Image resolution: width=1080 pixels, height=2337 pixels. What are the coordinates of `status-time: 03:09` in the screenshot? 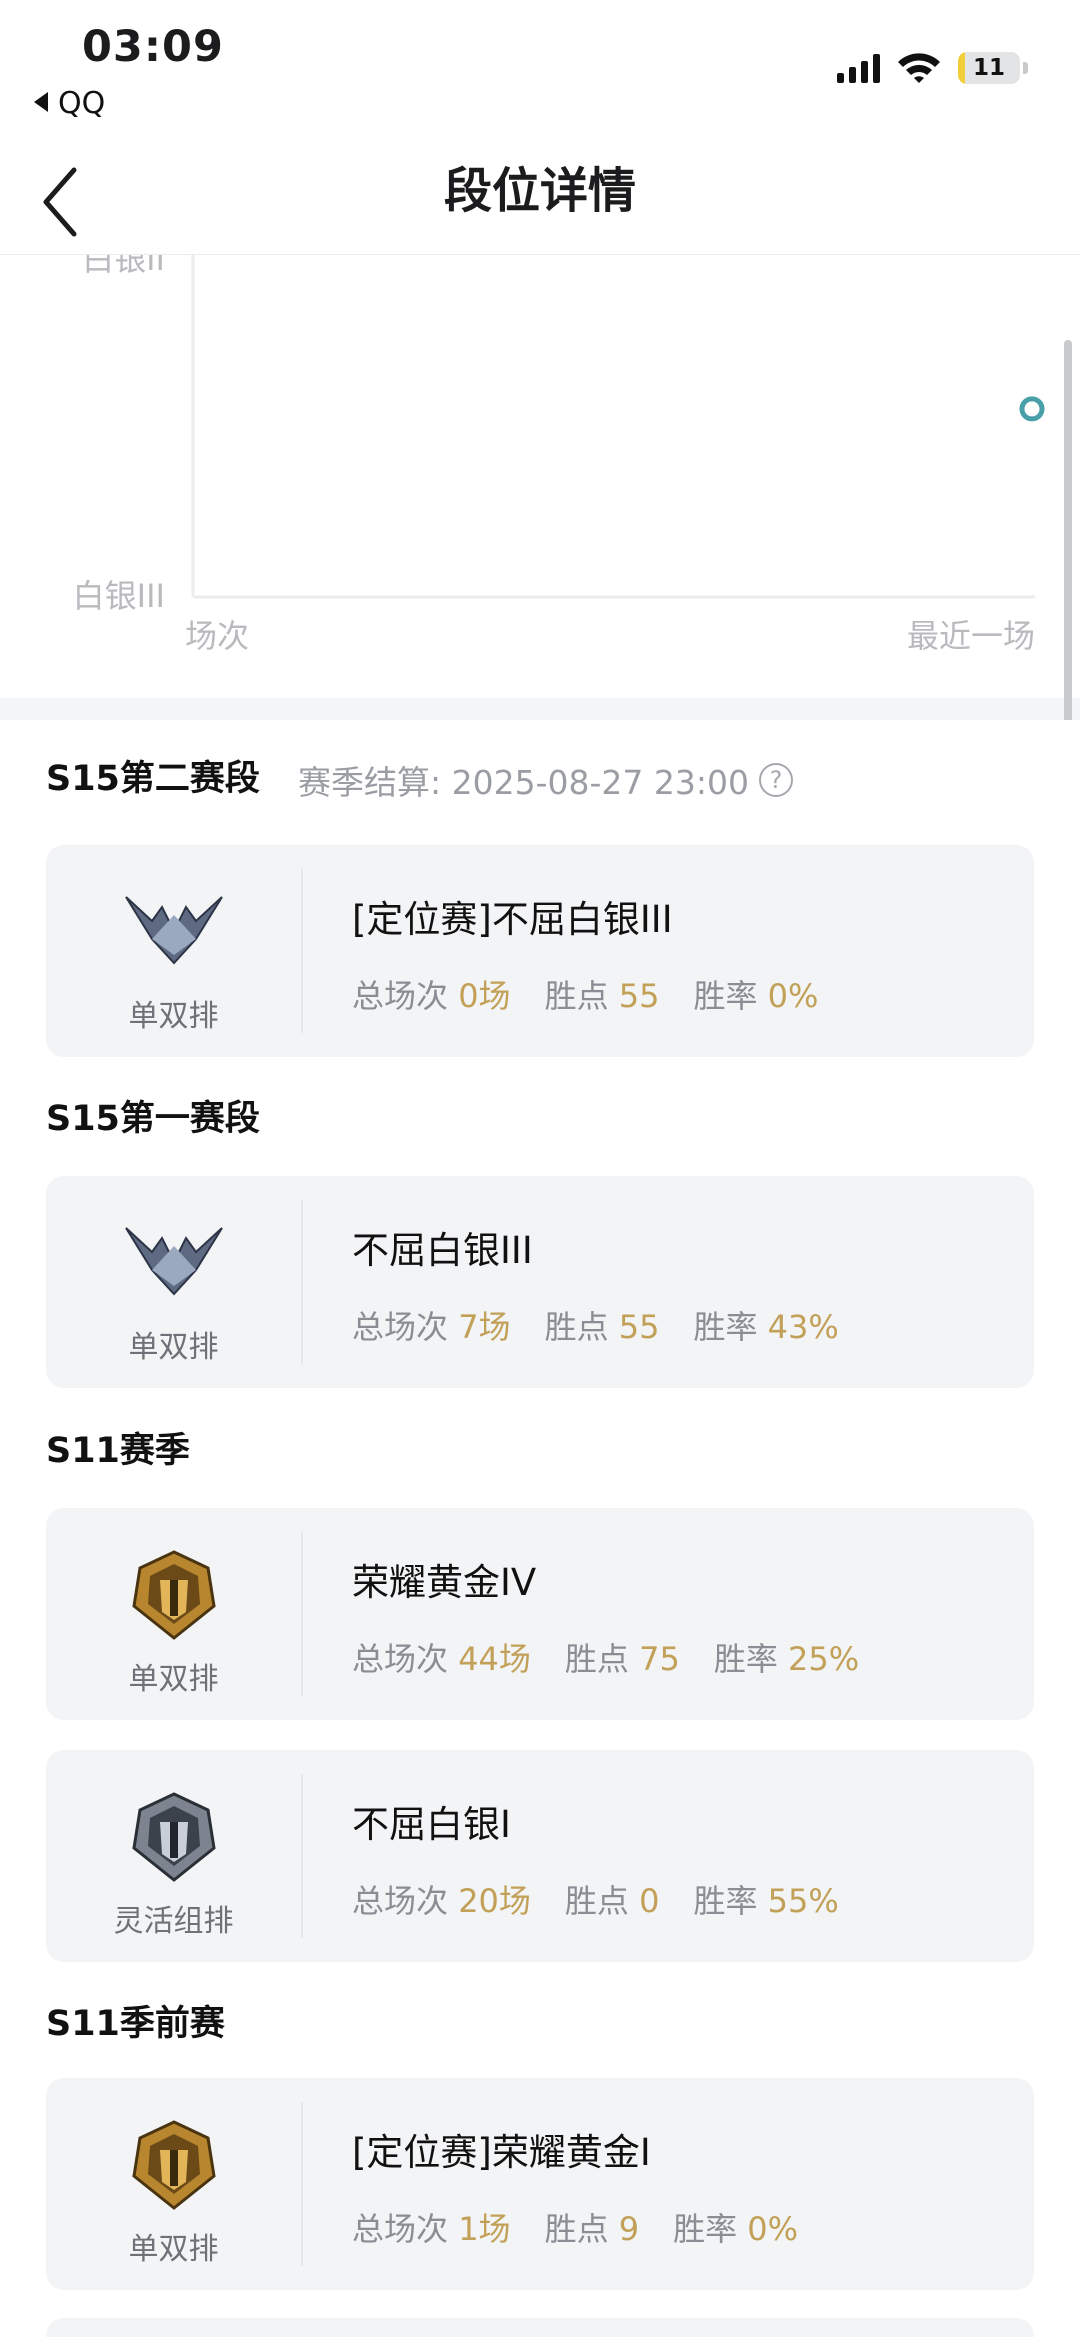 It's located at (153, 47).